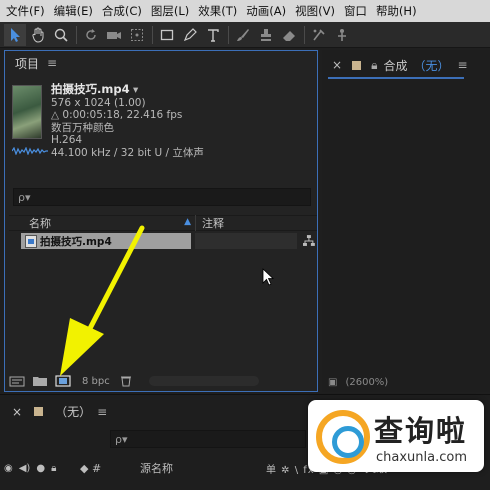 Image resolution: width=490 pixels, height=490 pixels. What do you see at coordinates (96, 468) in the screenshot?
I see `column-number: #` at bounding box center [96, 468].